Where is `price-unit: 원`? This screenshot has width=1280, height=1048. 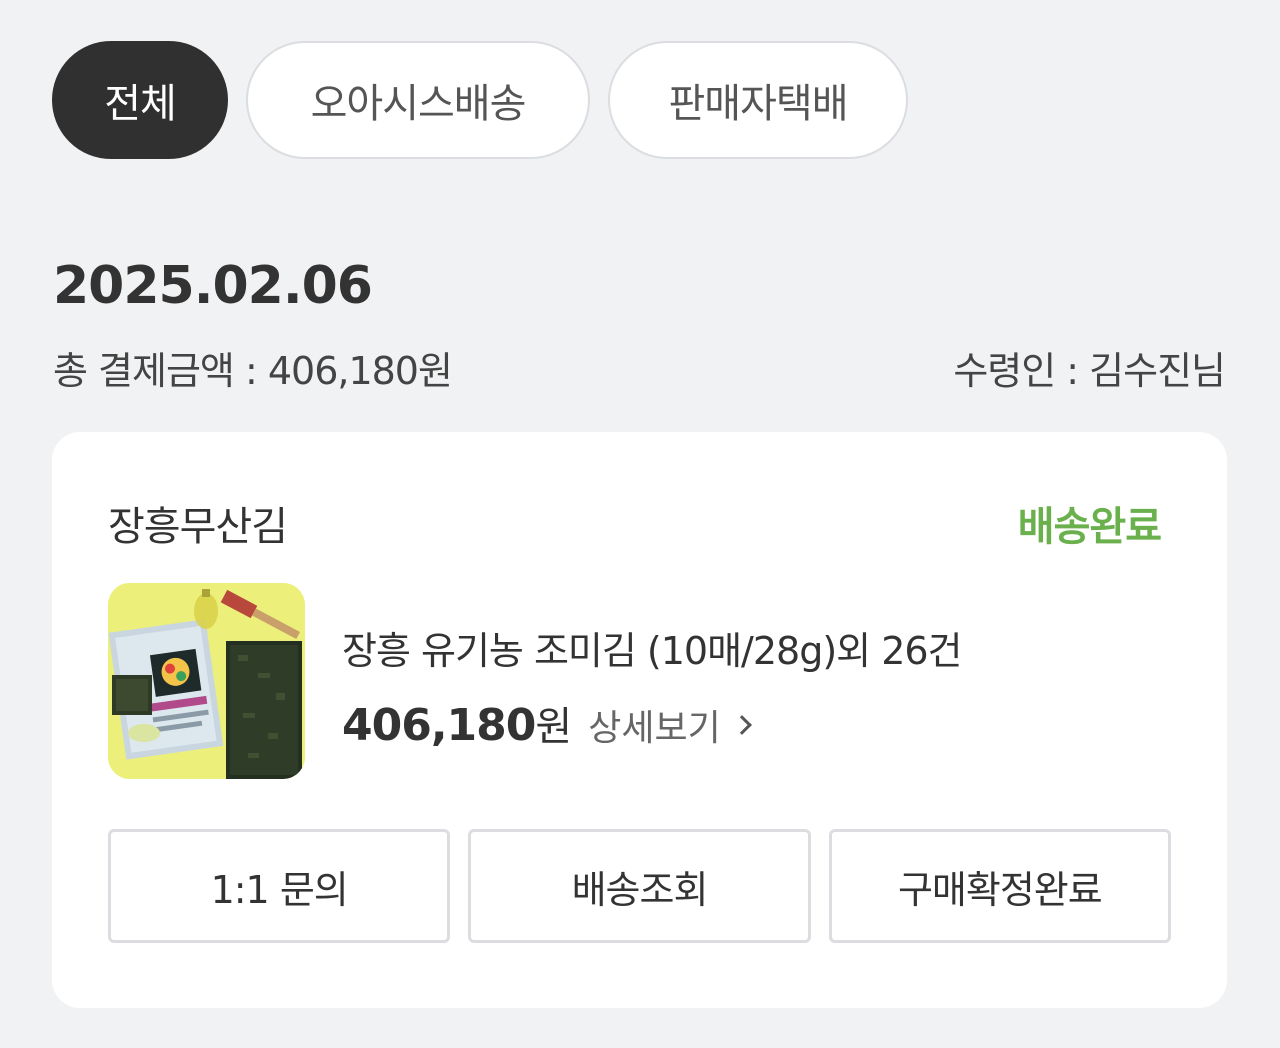
price-unit: 원 is located at coordinates (554, 727).